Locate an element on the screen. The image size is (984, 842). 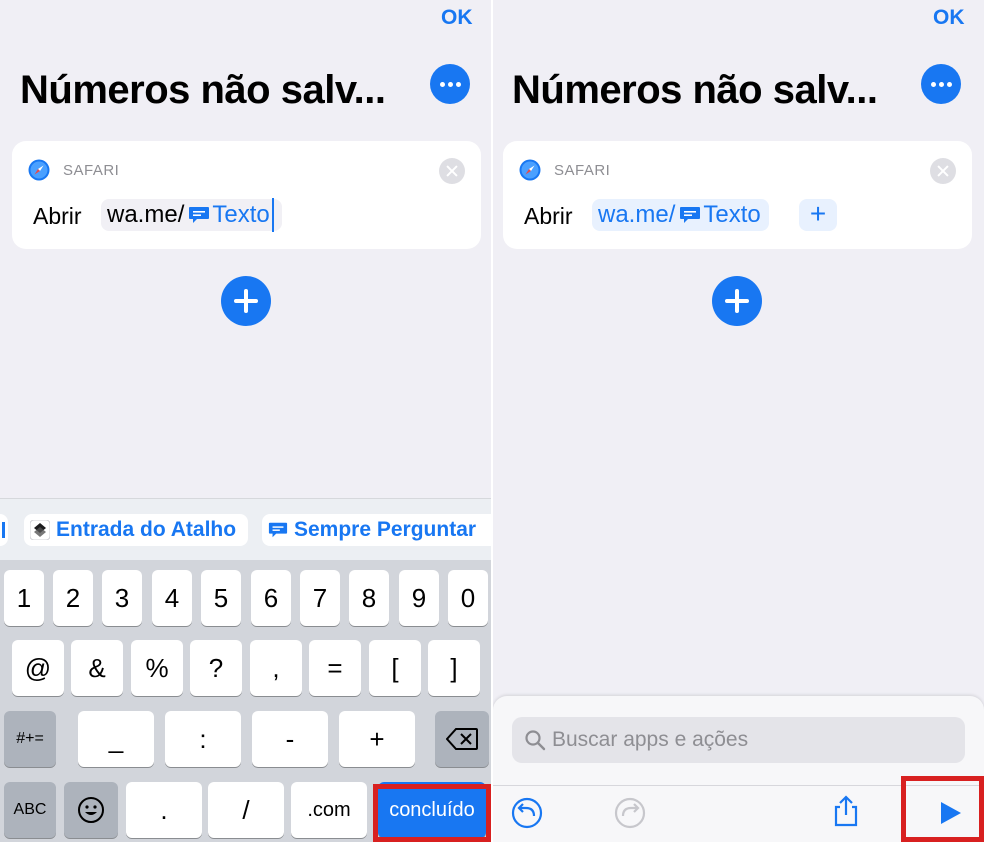
emoji-smiley-icon is located at coordinates (91, 810).